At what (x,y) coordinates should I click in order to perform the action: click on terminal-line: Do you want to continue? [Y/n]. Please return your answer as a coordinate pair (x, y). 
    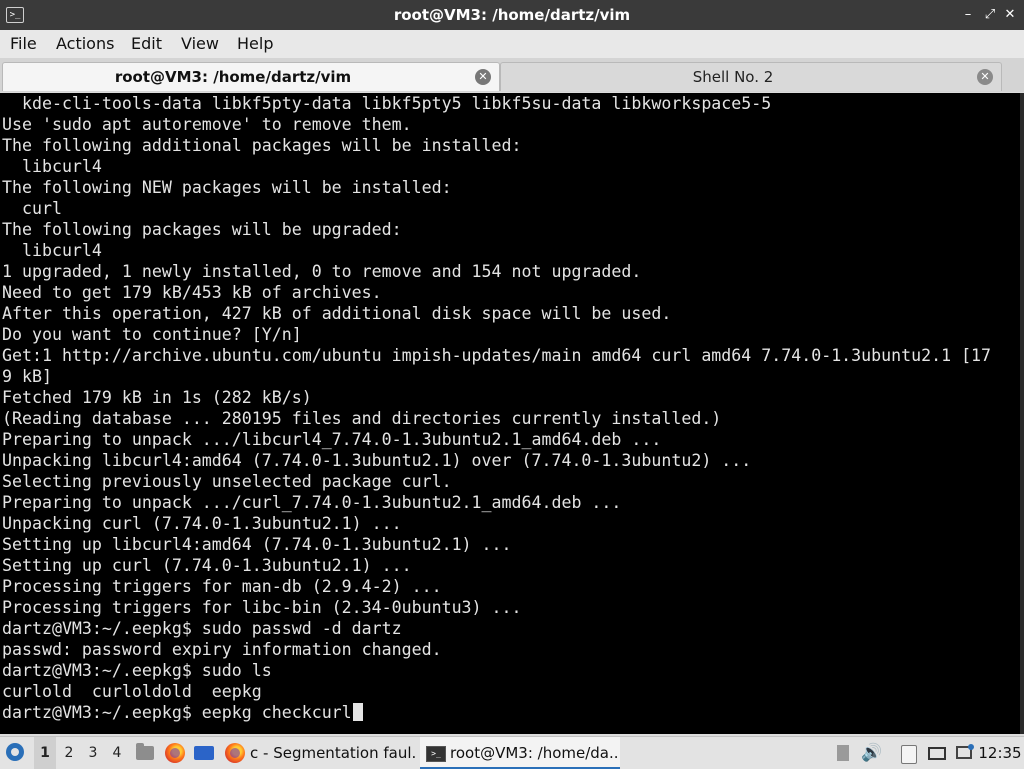
    Looking at the image, I should click on (152, 334).